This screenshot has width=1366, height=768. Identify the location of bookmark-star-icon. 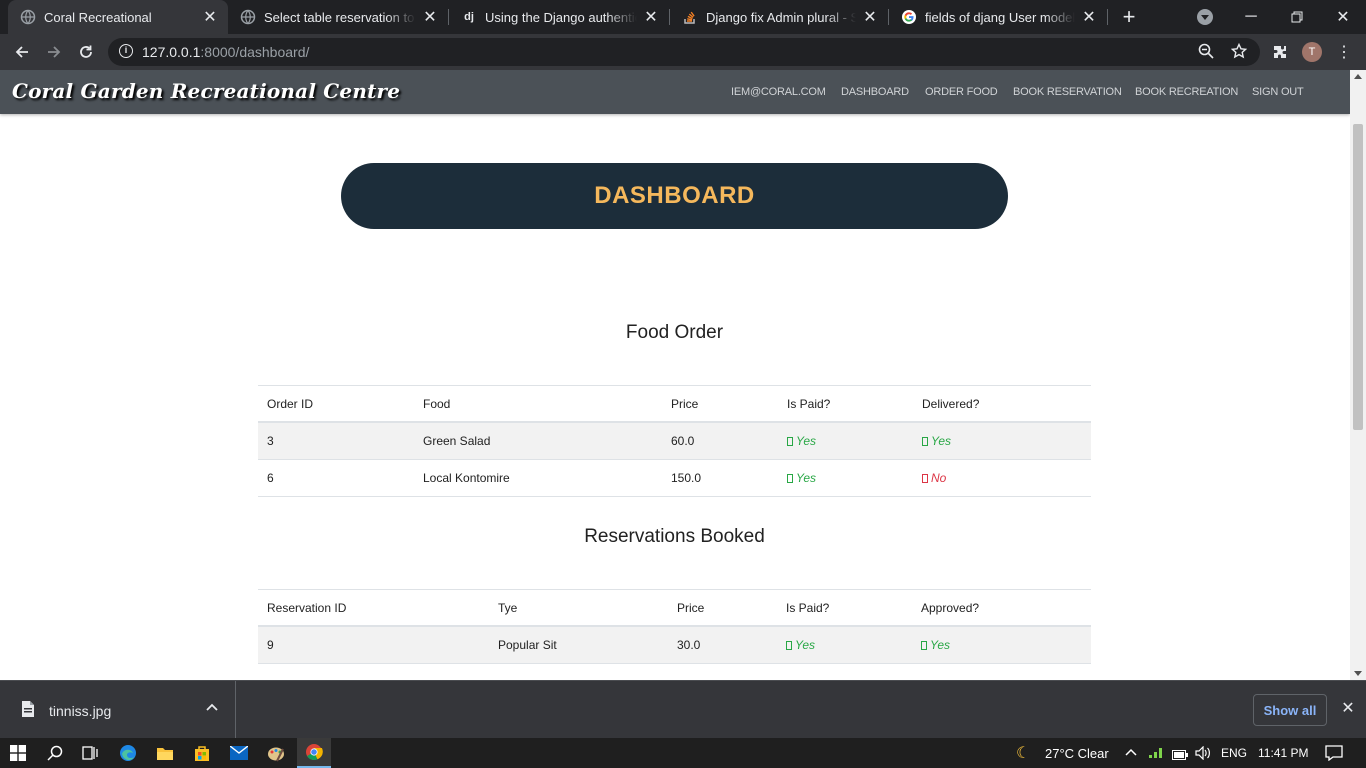
(1239, 53).